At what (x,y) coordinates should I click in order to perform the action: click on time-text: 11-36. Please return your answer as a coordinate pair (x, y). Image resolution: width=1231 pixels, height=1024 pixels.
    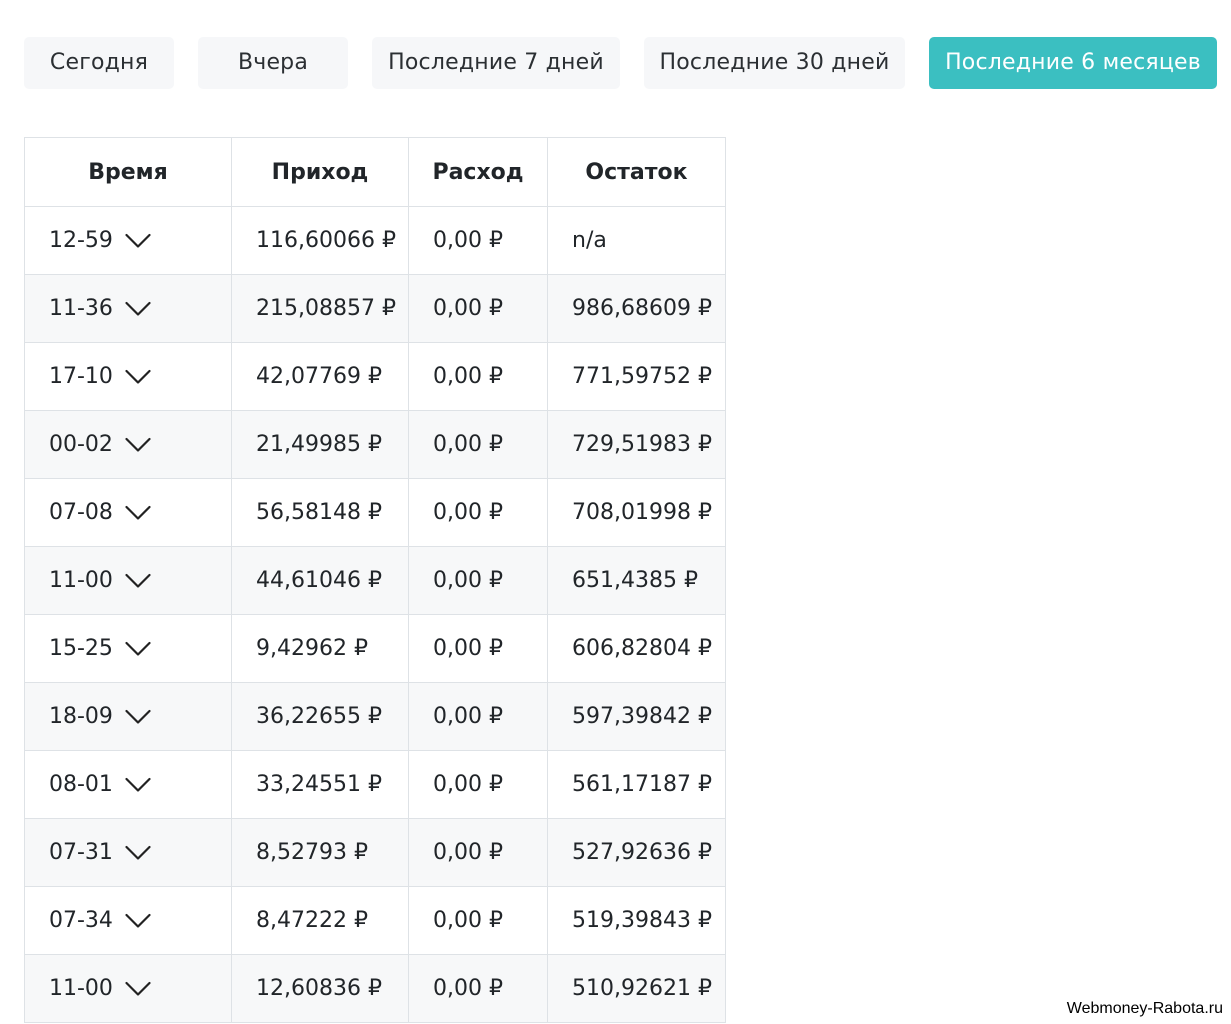
    Looking at the image, I should click on (81, 308).